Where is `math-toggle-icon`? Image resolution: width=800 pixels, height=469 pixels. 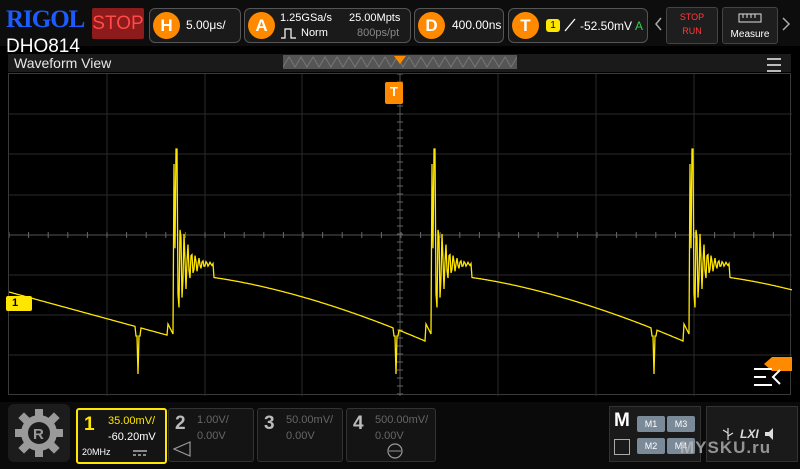
math-toggle-icon is located at coordinates (622, 447).